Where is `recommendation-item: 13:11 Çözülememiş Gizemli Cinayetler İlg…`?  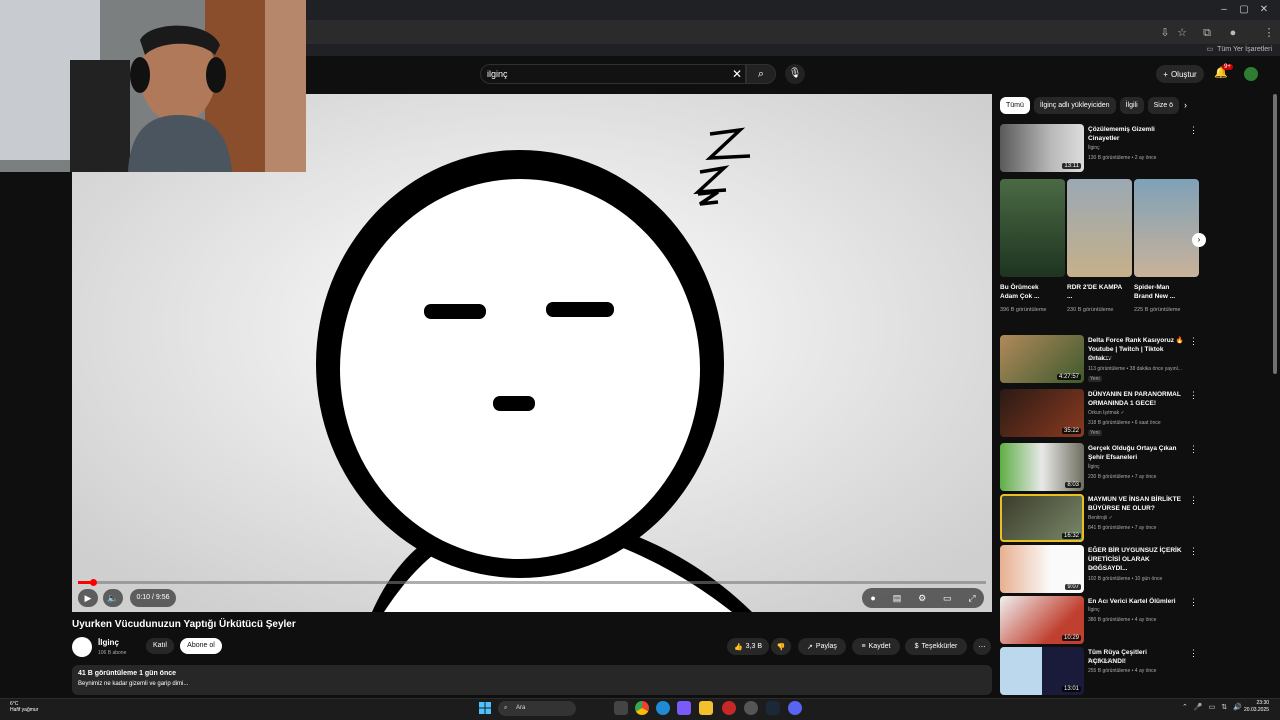
recommendation-item: 13:11 Çözülememiş Gizemli Cinayetler İlg… is located at coordinates (1100, 149).